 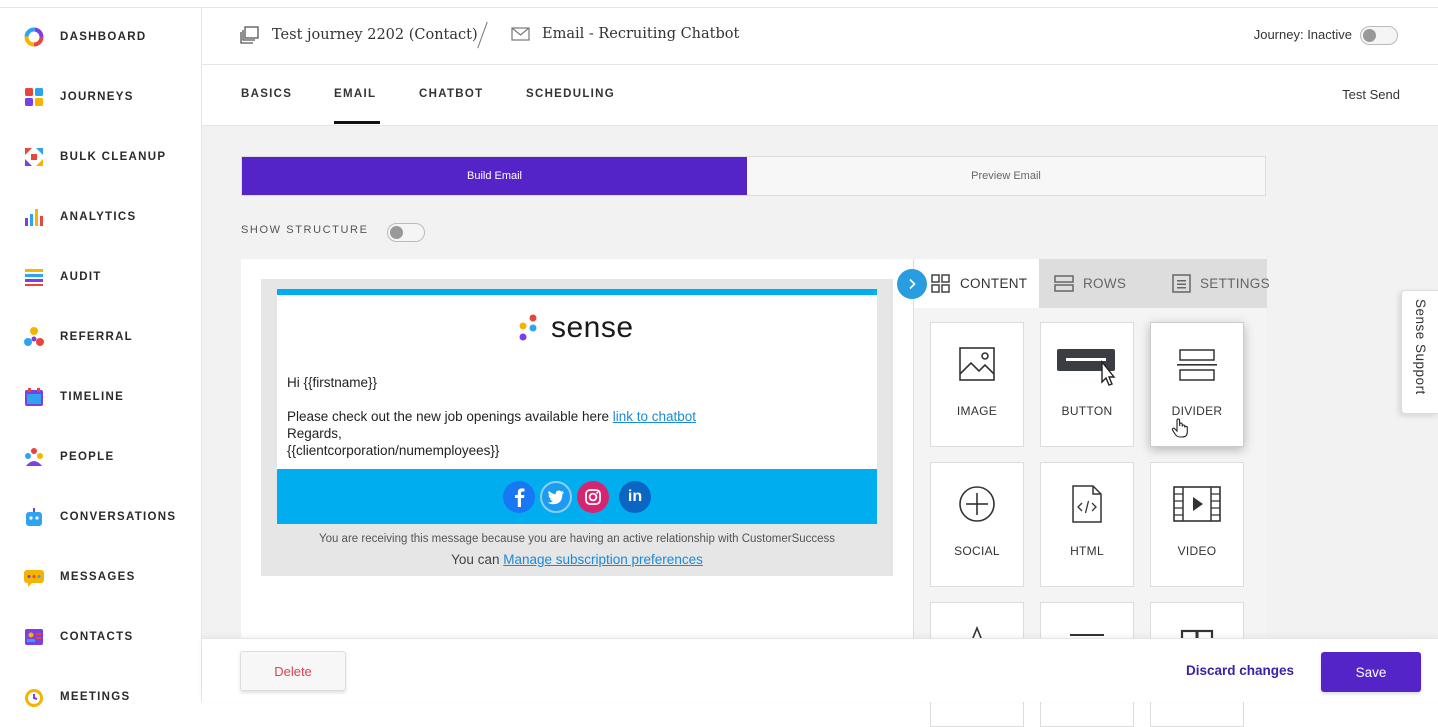 I want to click on logo-text: sense, so click(x=592, y=327).